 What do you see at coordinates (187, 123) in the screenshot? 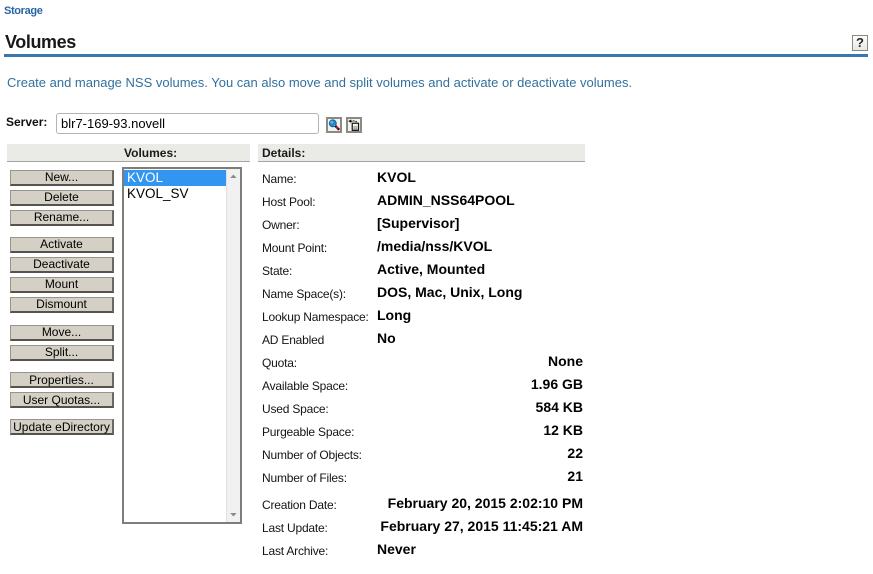
I see `server-input` at bounding box center [187, 123].